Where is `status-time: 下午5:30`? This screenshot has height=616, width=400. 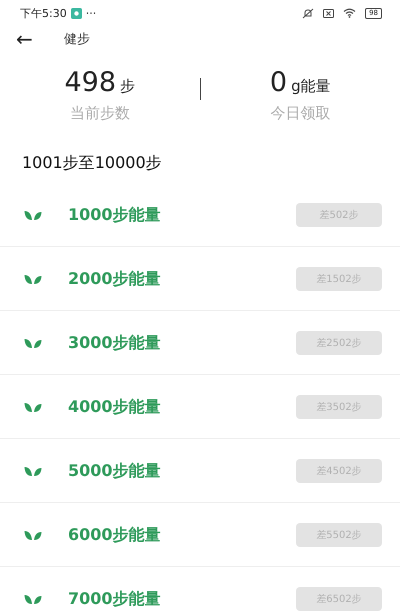
status-time: 下午5:30 is located at coordinates (43, 13).